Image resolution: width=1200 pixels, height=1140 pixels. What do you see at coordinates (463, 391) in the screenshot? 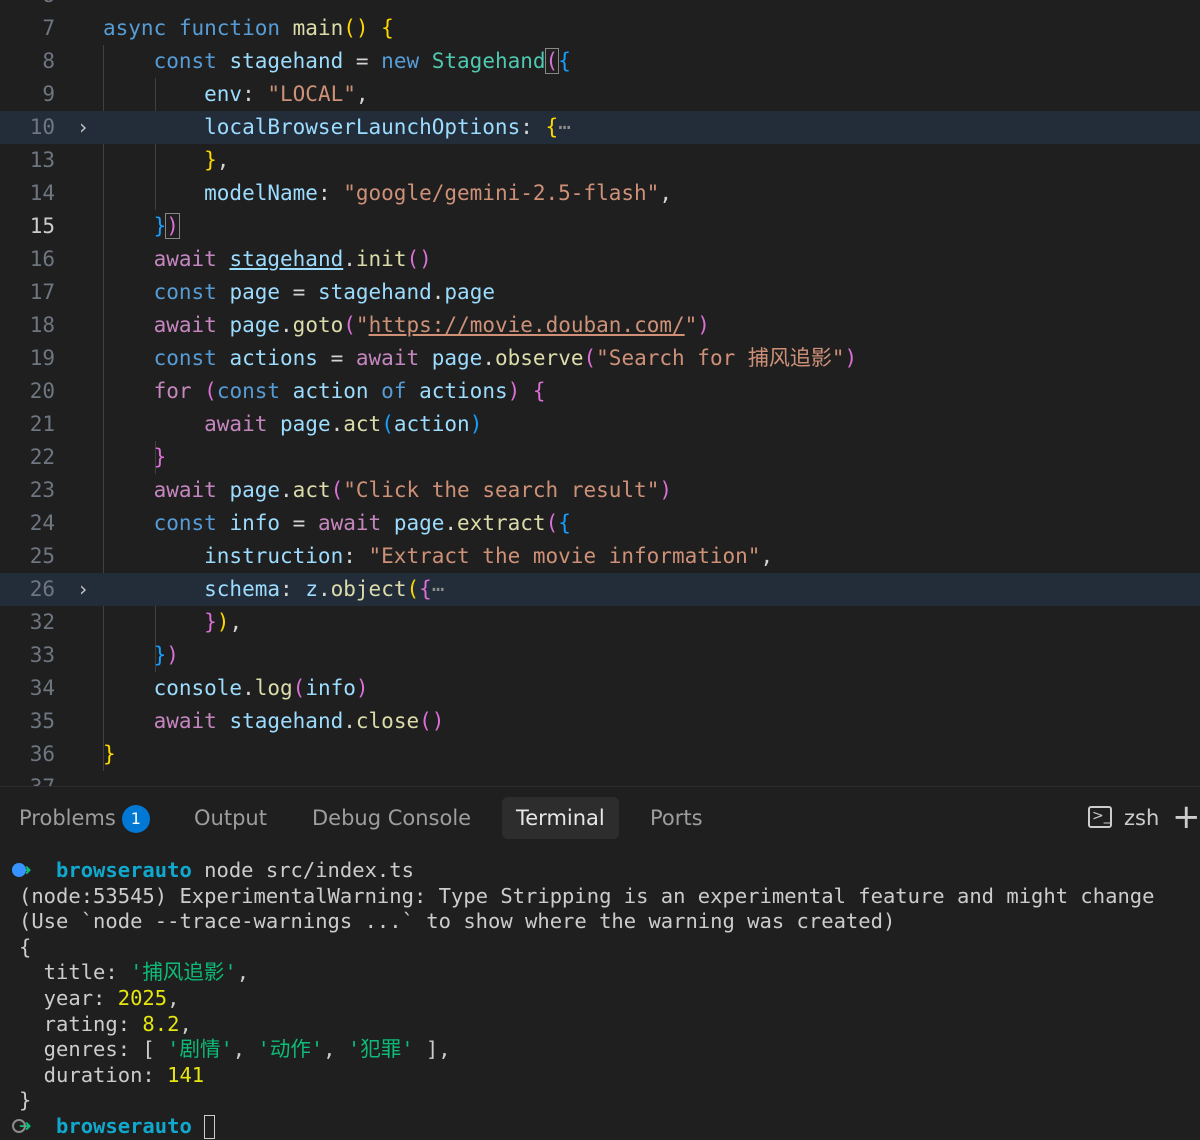
I see `code-token: actions` at bounding box center [463, 391].